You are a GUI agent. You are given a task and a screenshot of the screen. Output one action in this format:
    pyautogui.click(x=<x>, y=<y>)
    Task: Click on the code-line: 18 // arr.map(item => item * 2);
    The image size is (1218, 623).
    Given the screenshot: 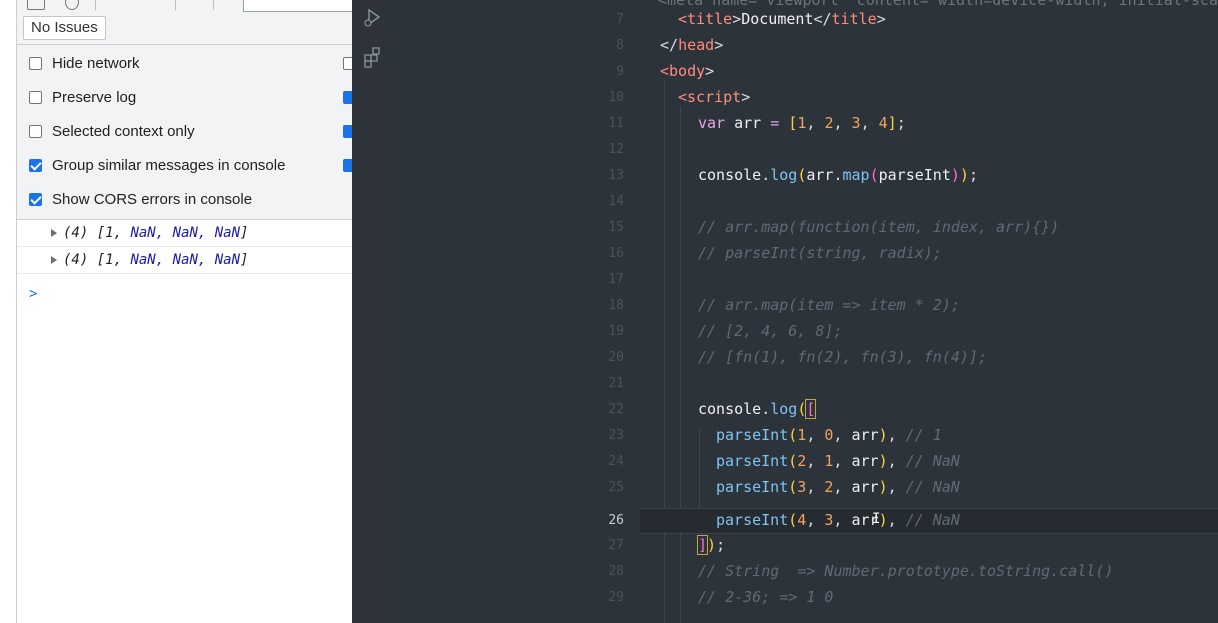 What is the action you would take?
    pyautogui.click(x=806, y=306)
    